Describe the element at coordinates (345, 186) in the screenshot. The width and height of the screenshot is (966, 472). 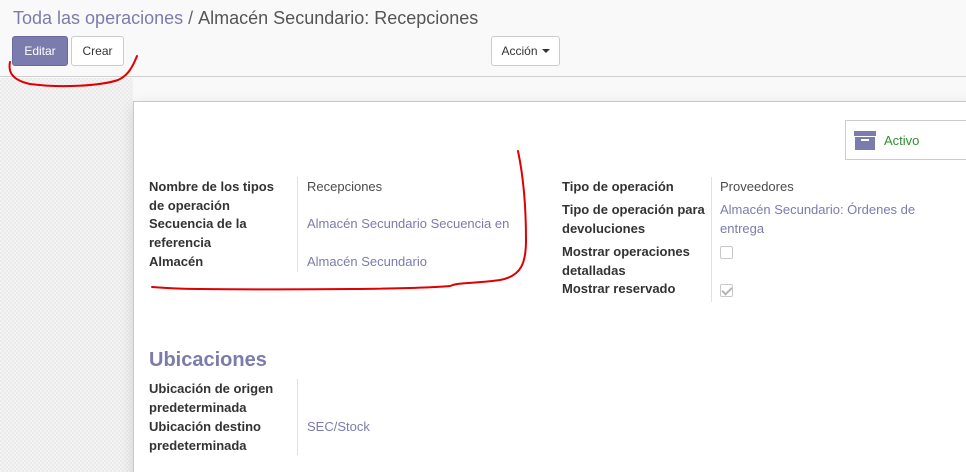
I see `value-operation-type-name: Recepciones` at that location.